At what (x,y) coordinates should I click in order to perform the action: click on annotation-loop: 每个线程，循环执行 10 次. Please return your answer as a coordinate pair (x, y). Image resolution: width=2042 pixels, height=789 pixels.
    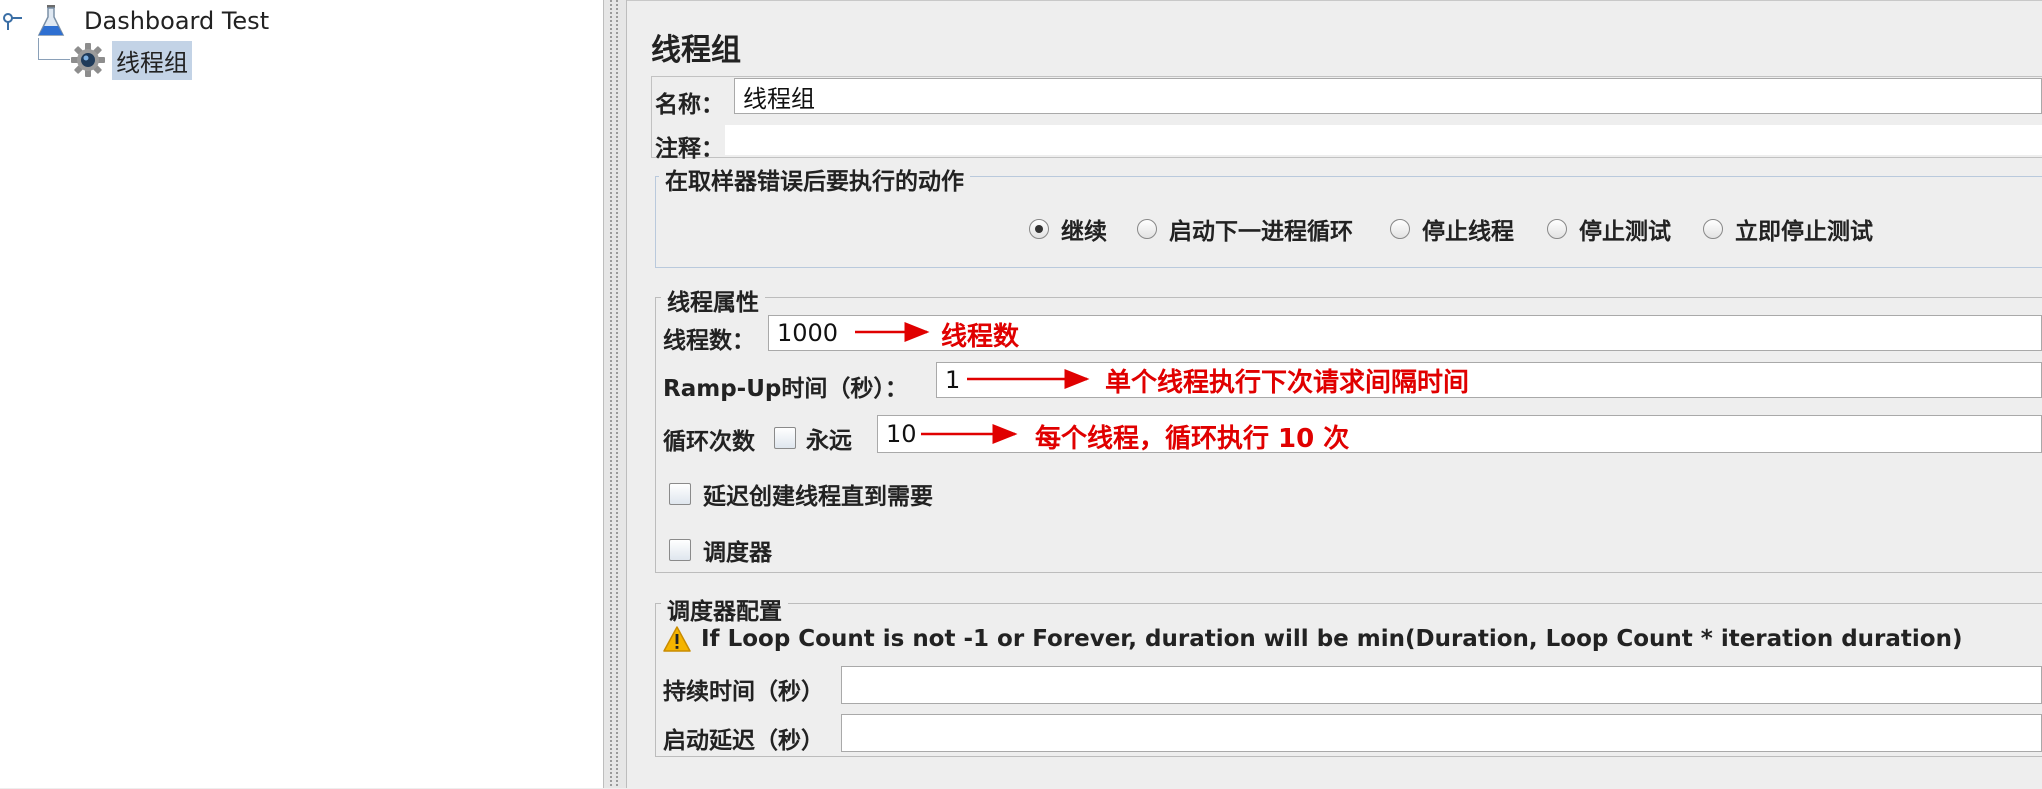
    Looking at the image, I should click on (1192, 439).